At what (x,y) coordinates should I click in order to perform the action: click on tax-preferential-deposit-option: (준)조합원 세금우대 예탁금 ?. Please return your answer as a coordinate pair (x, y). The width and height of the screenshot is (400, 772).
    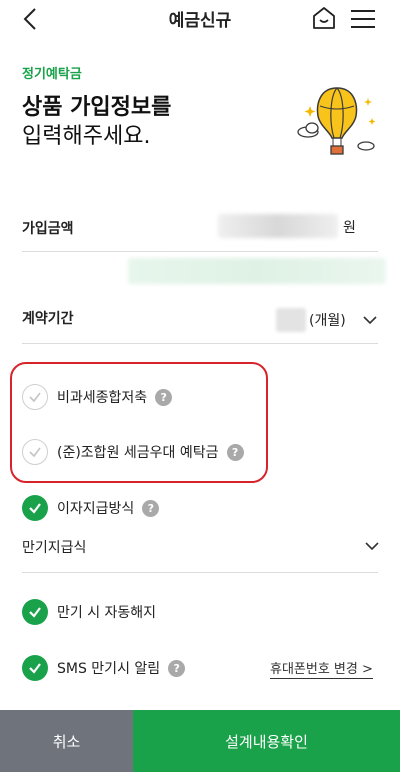
    Looking at the image, I should click on (133, 452).